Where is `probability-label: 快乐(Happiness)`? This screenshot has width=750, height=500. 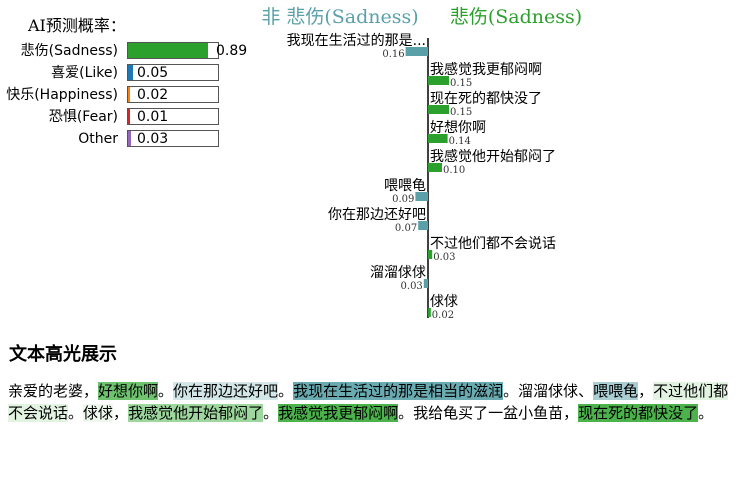
probability-label: 快乐(Happiness) is located at coordinates (62, 95).